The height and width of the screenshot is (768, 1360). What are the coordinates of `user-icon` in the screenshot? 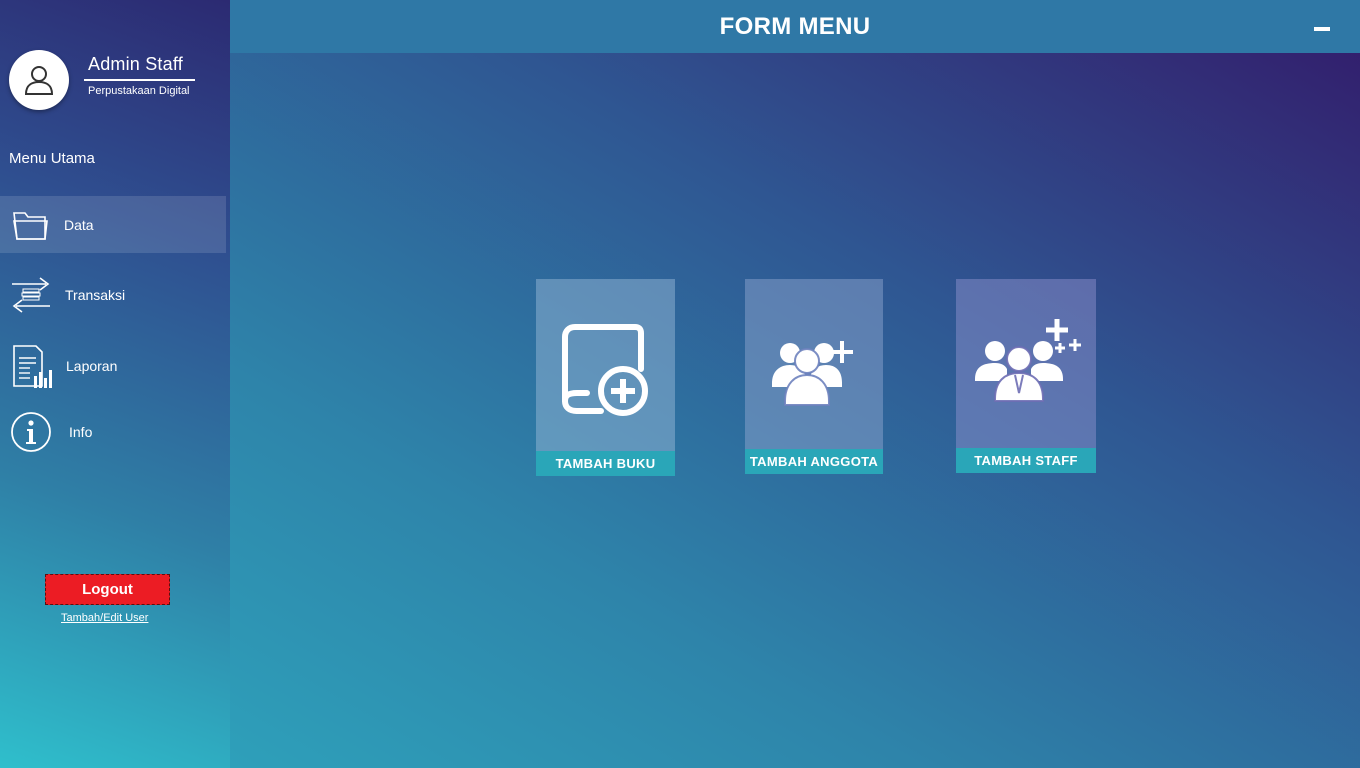 It's located at (39, 80).